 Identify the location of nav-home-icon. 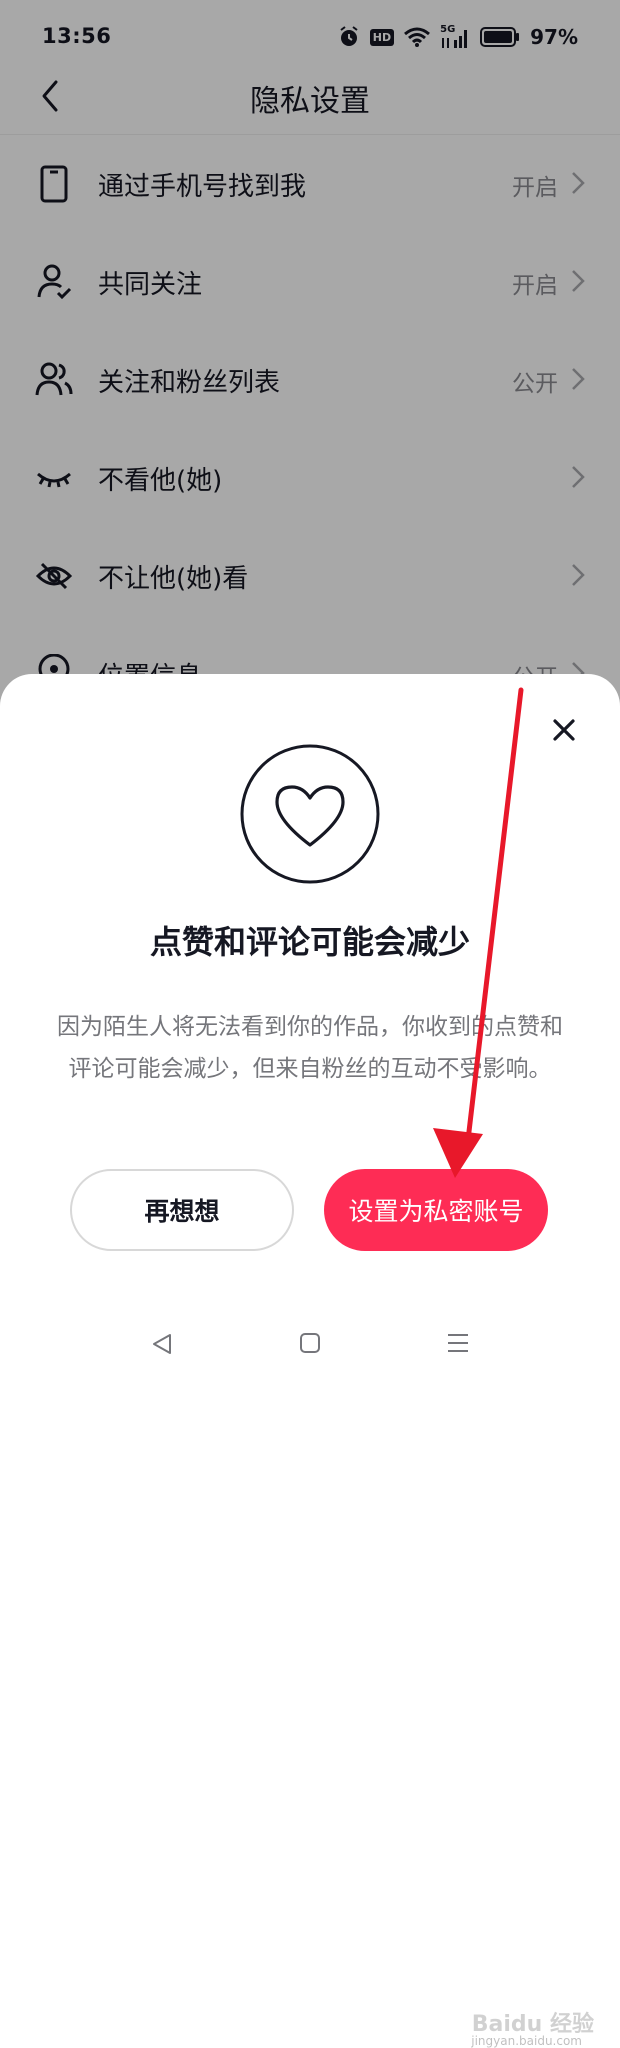
(310, 1343).